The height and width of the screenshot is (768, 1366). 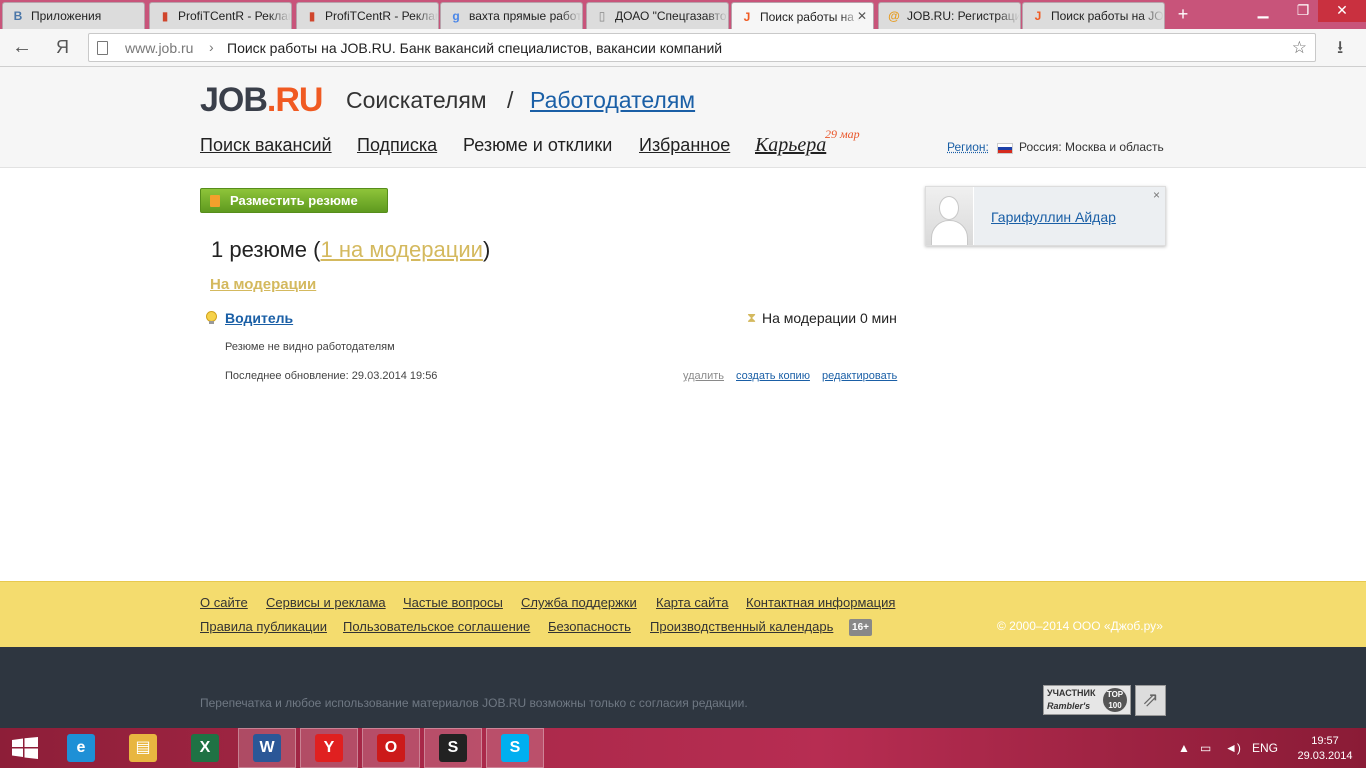 What do you see at coordinates (266, 145) in the screenshot?
I see `nav-job-search: Поиск вакансий` at bounding box center [266, 145].